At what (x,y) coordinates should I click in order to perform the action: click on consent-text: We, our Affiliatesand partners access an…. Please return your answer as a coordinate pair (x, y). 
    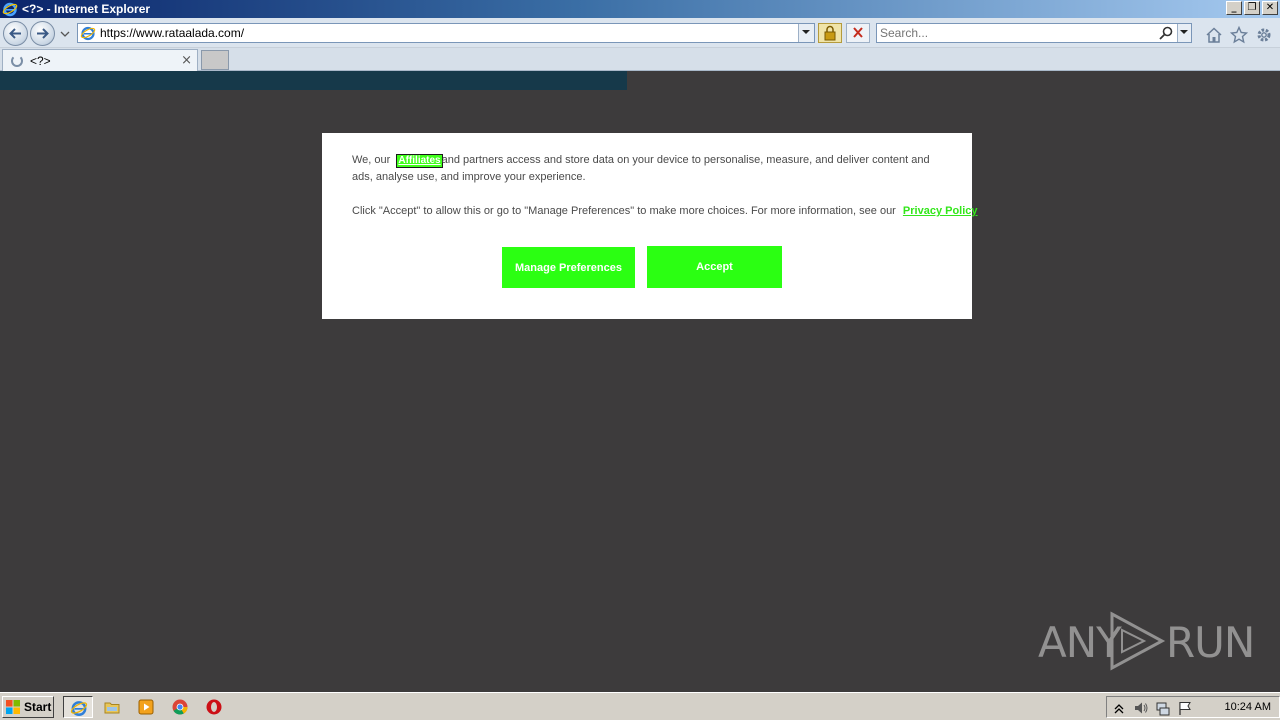
    Looking at the image, I should click on (647, 169).